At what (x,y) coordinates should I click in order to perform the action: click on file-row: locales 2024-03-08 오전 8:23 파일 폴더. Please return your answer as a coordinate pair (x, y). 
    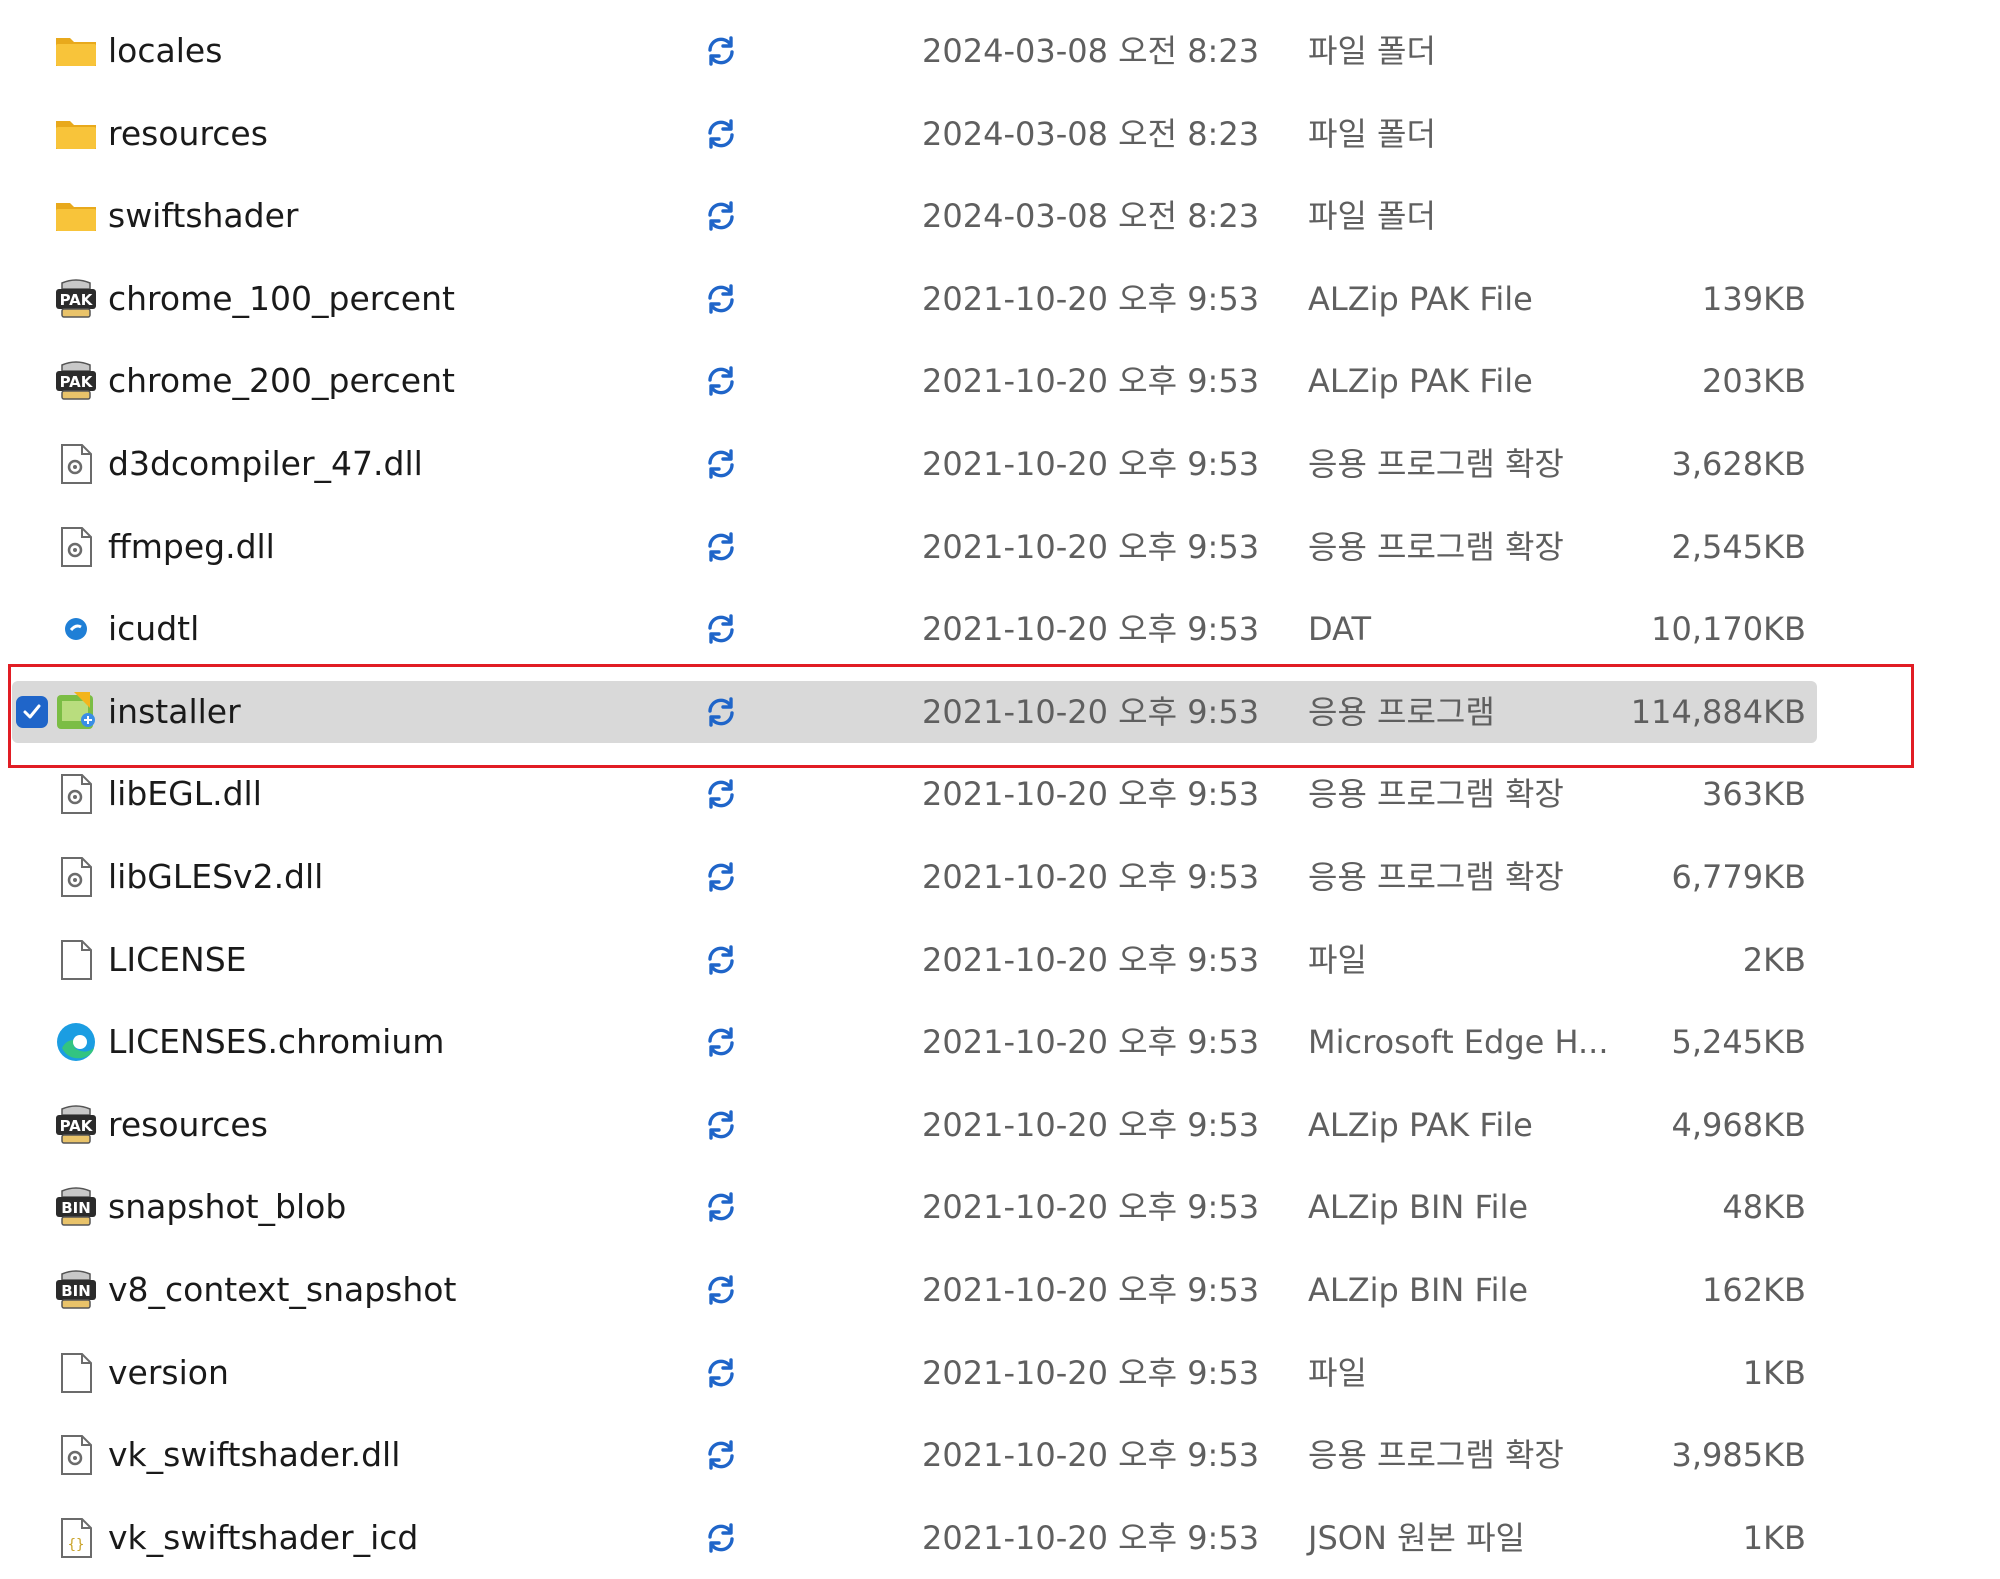
    Looking at the image, I should click on (1000, 51).